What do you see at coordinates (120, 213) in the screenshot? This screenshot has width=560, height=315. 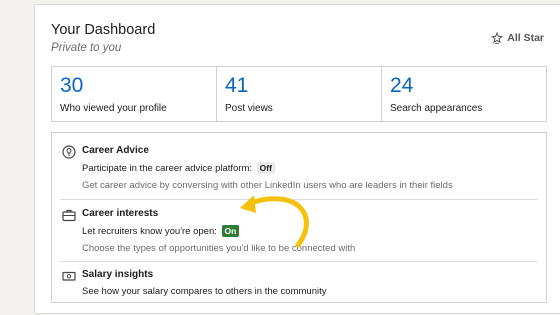 I see `career-interests-title: Career interests` at bounding box center [120, 213].